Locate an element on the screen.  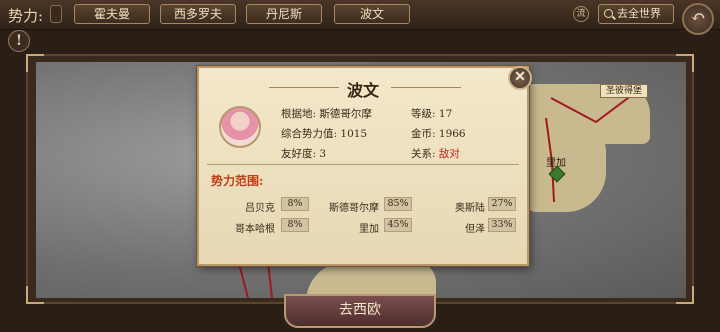
back-arrow-icon: ↶ is located at coordinates (698, 19).